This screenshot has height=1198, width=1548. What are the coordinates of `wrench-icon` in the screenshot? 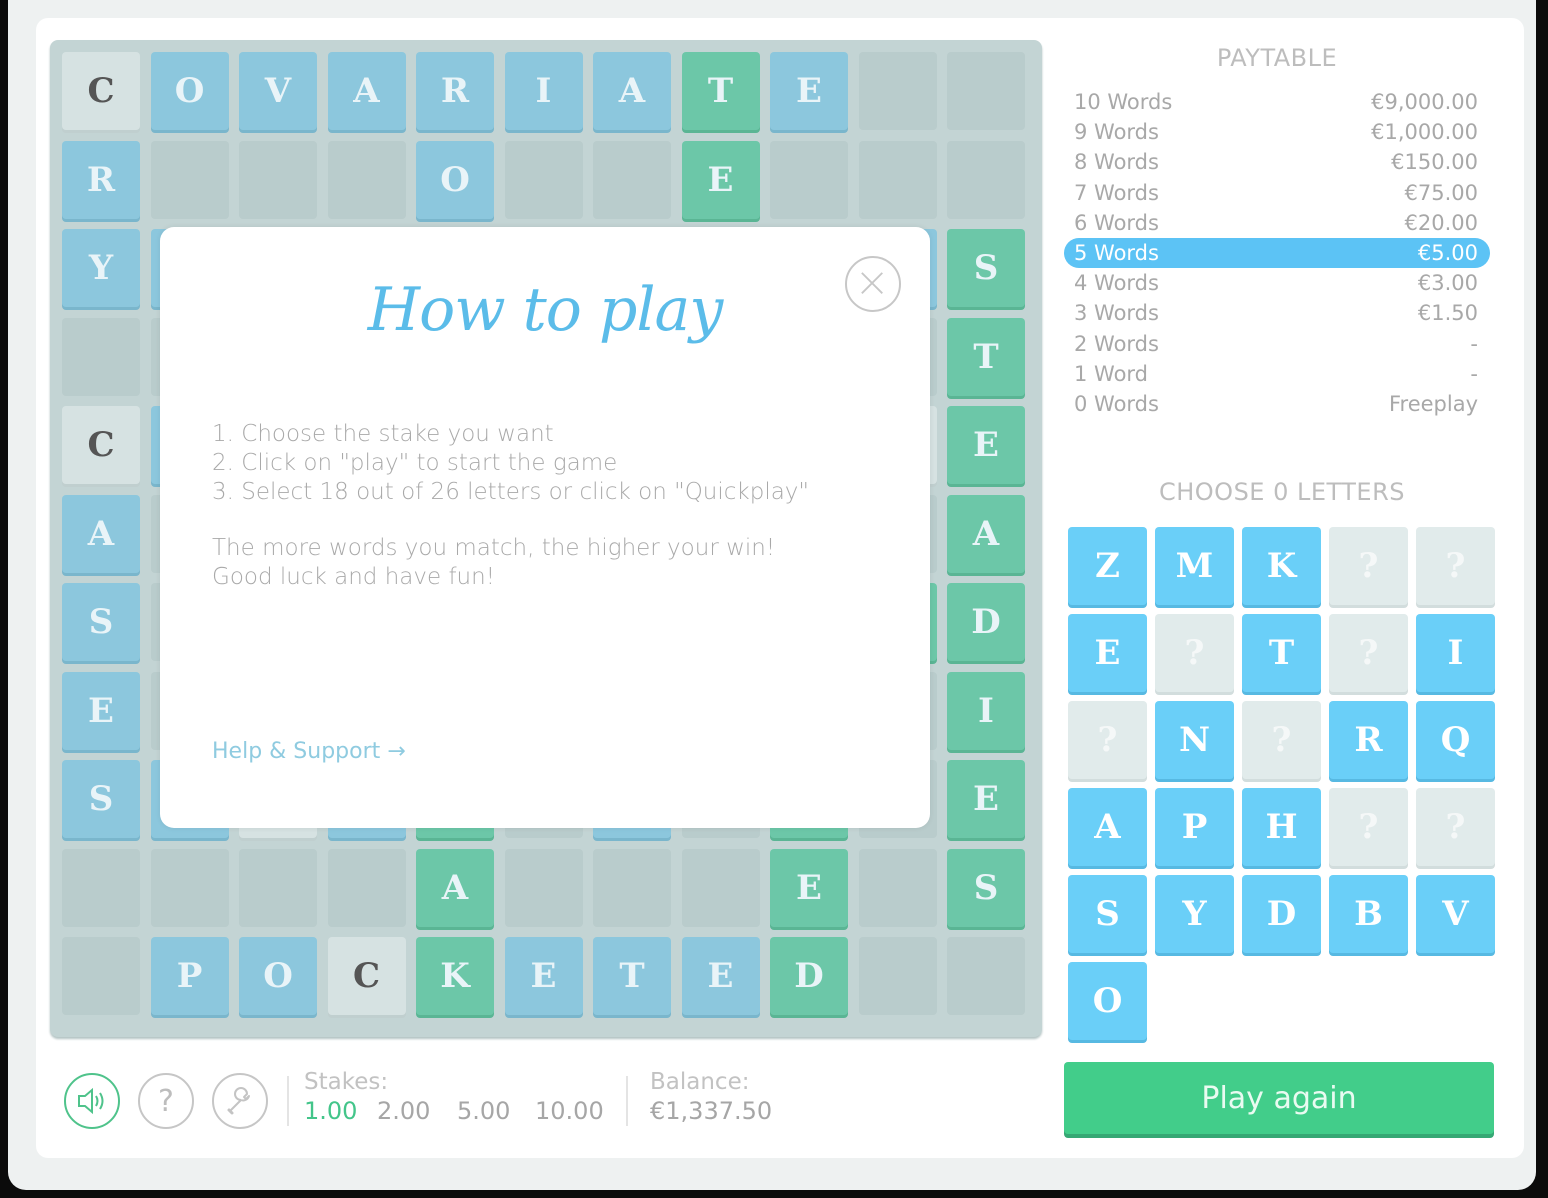 It's located at (238, 1101).